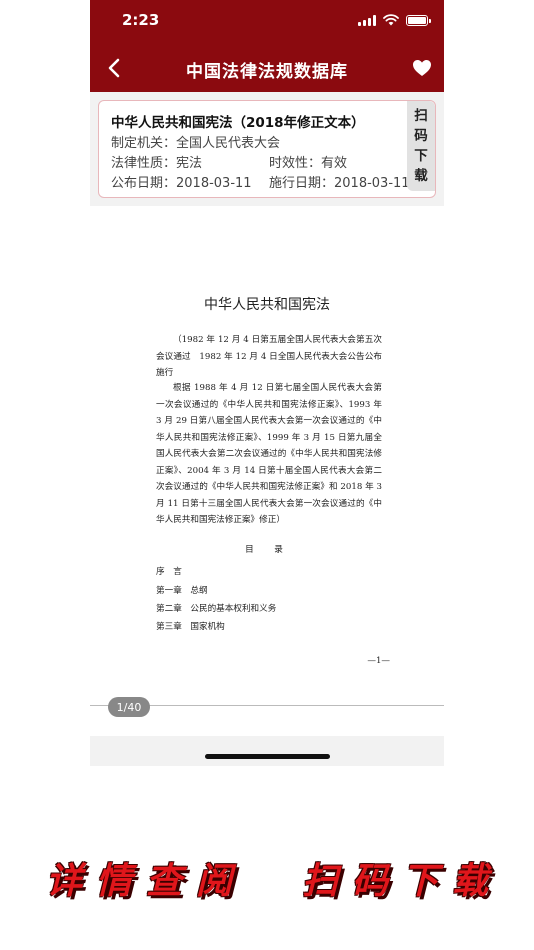  Describe the element at coordinates (421, 136) in the screenshot. I see `scan-char: 码` at that location.